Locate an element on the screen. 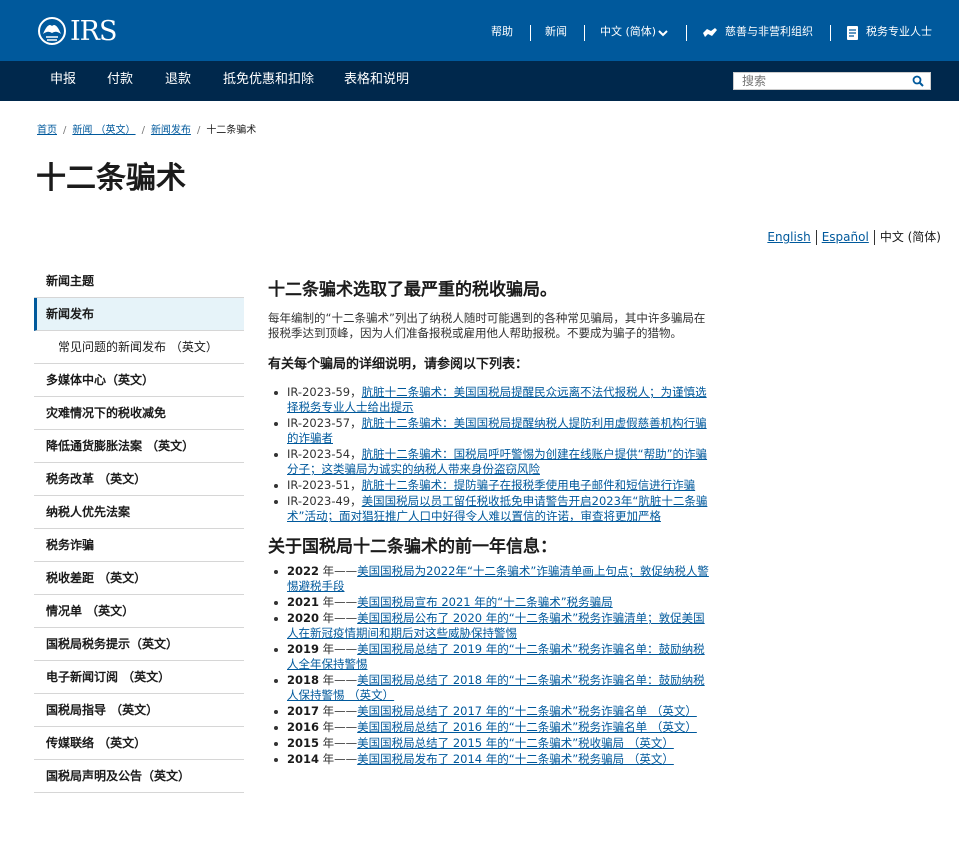 The image size is (959, 853). irs-logo: IRS is located at coordinates (76, 31).